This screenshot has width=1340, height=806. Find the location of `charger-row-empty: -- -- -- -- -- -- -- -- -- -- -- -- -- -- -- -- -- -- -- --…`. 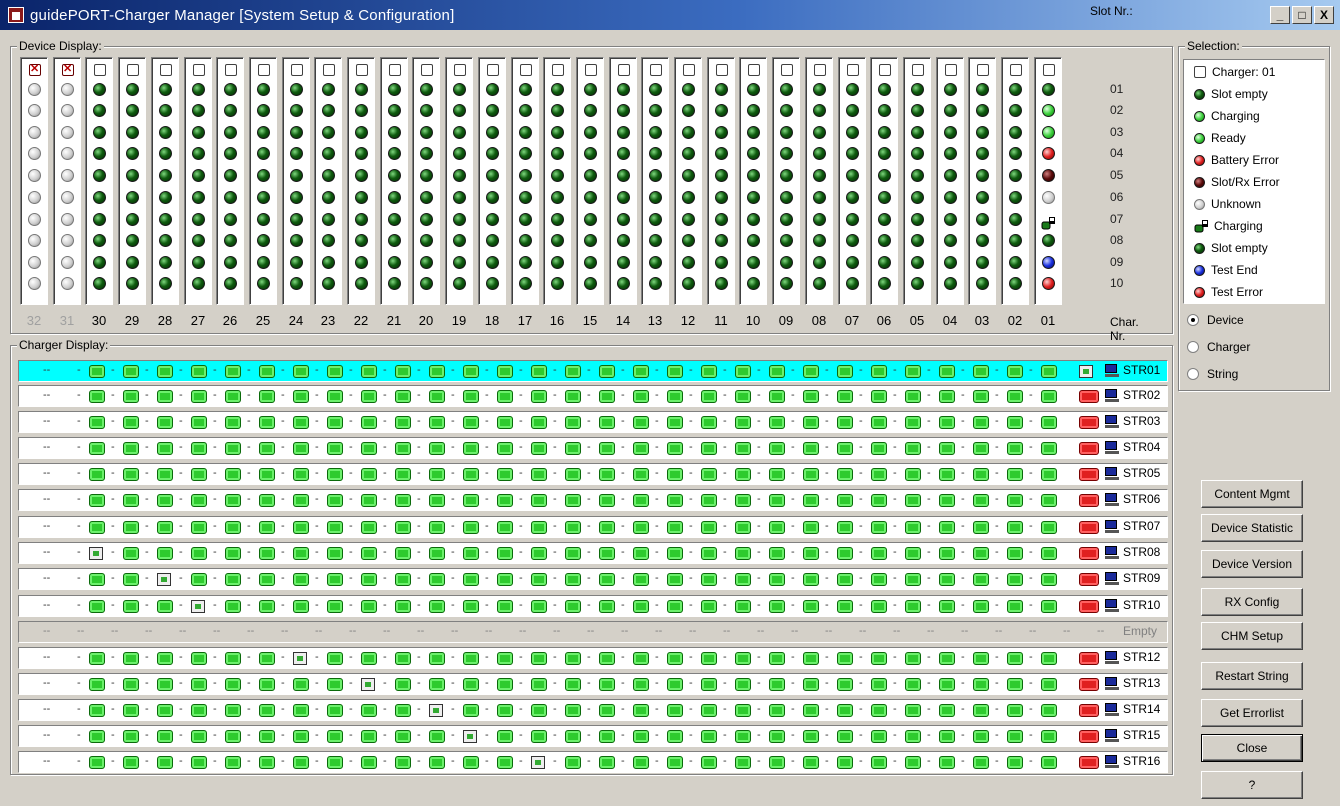

charger-row-empty: -- -- -- -- -- -- -- -- -- -- -- -- -- -- -- -- -- -- -- --… is located at coordinates (593, 632).